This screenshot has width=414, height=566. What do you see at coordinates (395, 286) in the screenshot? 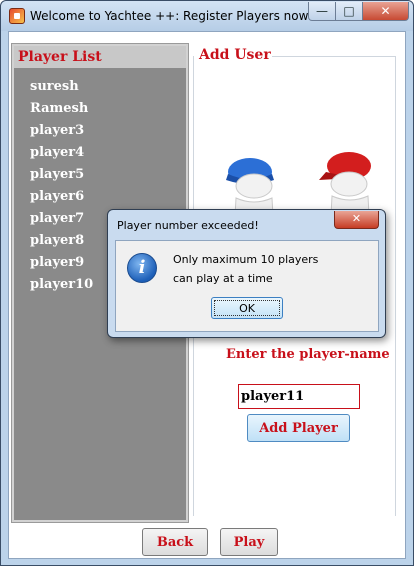
I see `group-border-right` at bounding box center [395, 286].